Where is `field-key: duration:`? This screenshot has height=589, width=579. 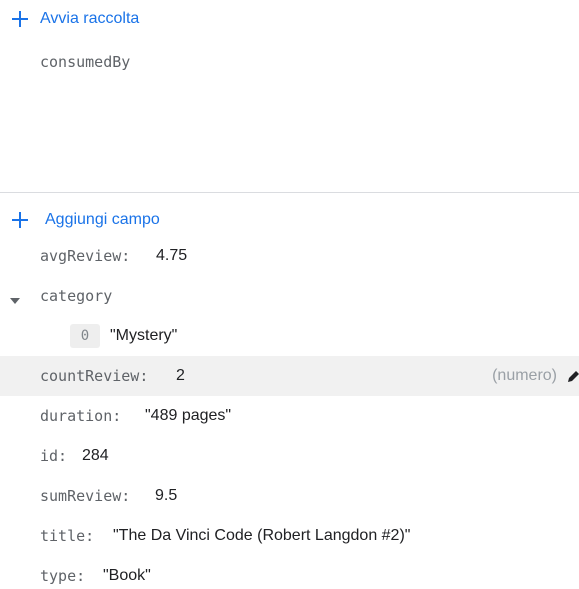
field-key: duration: is located at coordinates (81, 416).